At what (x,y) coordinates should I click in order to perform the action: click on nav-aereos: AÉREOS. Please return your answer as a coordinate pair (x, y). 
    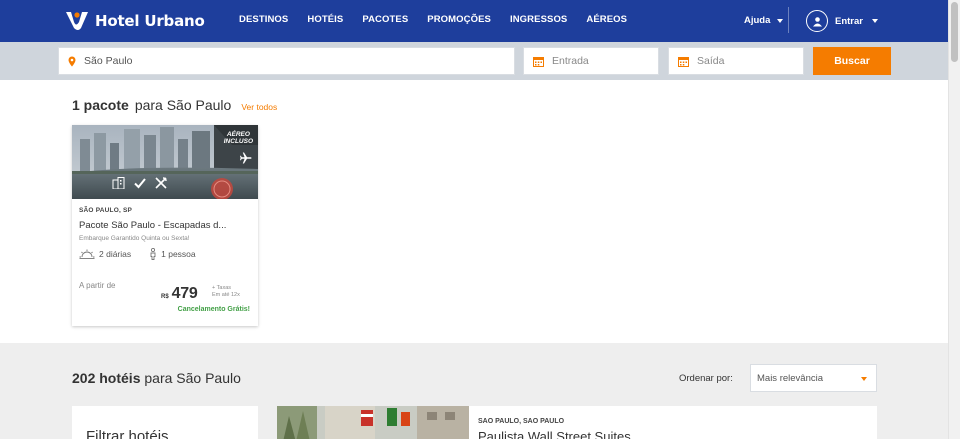
    Looking at the image, I should click on (606, 19).